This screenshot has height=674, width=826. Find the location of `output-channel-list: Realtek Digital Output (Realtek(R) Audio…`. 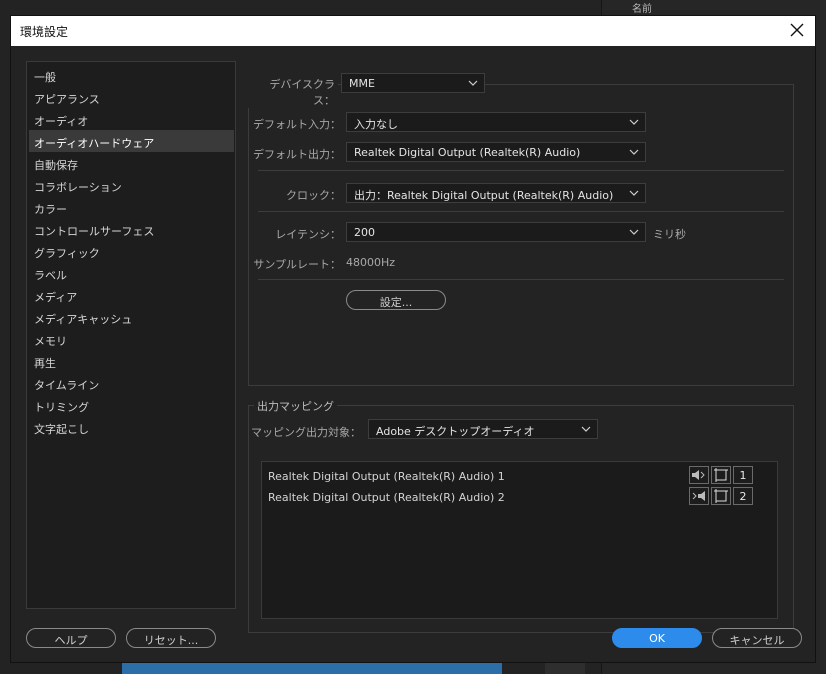

output-channel-list: Realtek Digital Output (Realtek(R) Audio… is located at coordinates (519, 540).